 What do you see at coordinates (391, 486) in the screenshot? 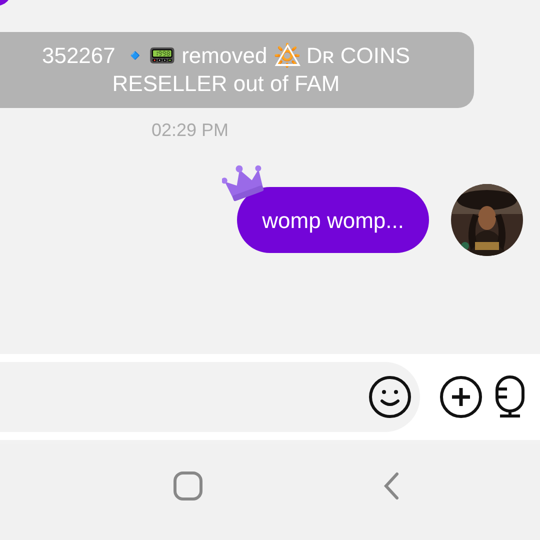
I see `back-icon` at bounding box center [391, 486].